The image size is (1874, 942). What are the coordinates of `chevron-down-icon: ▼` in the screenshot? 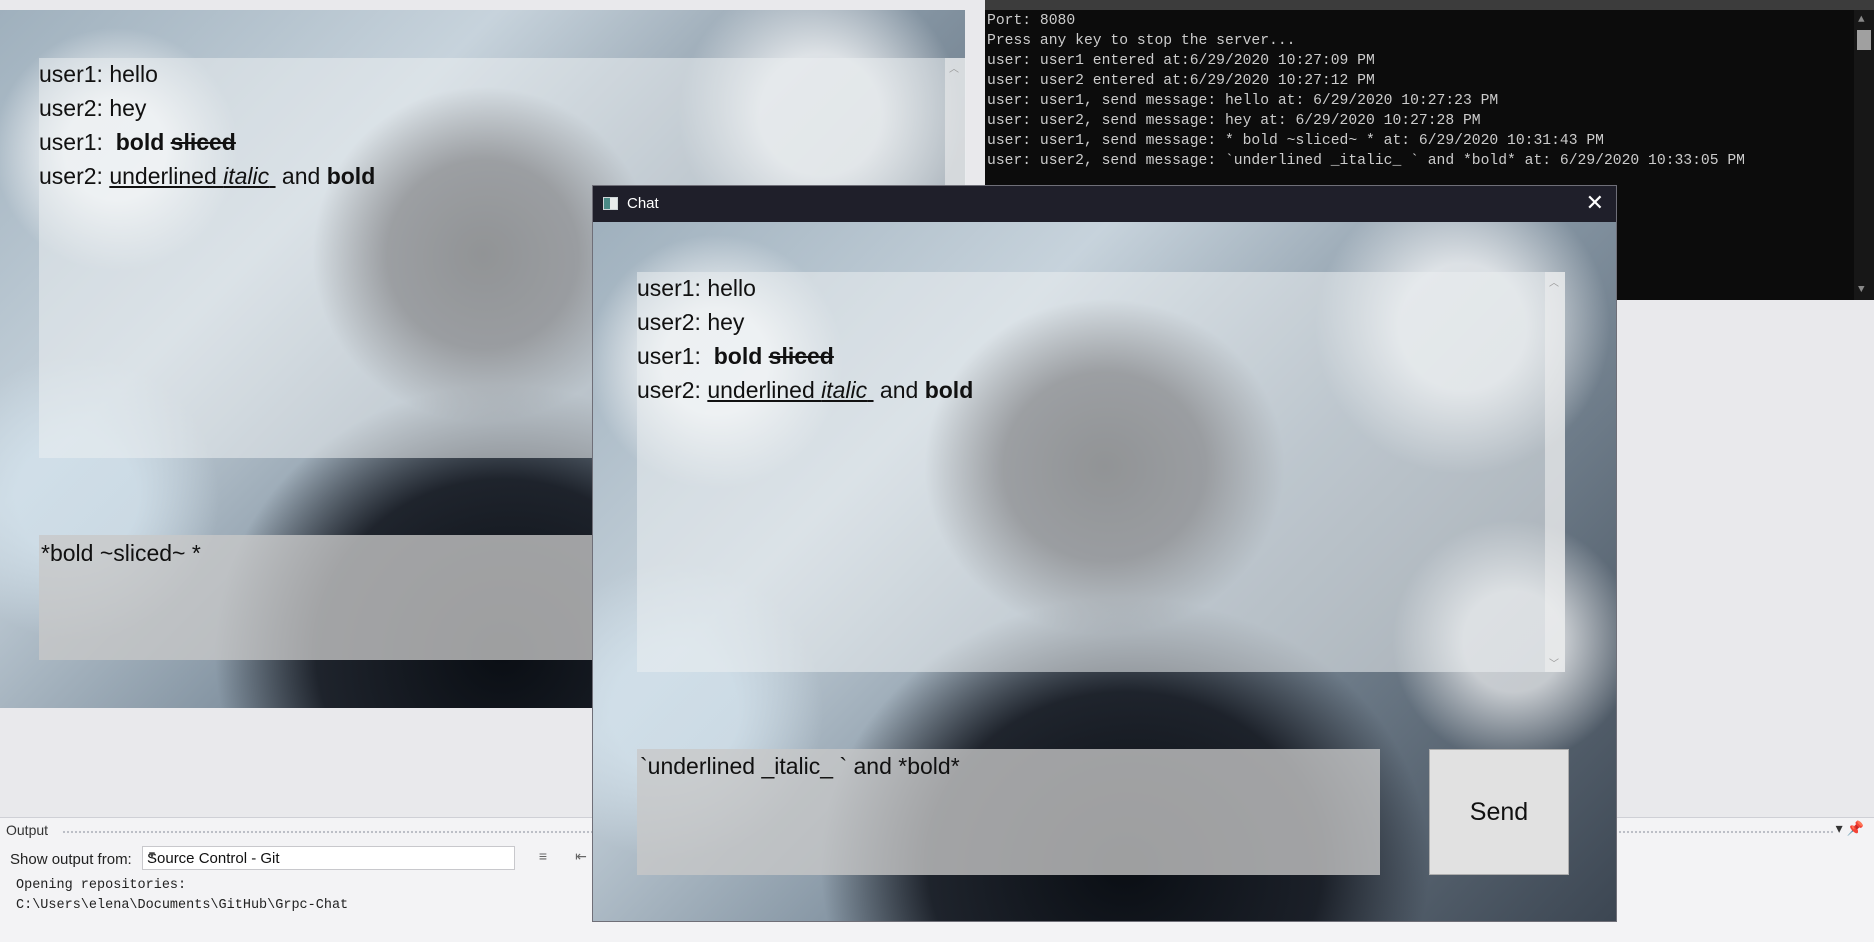 It's located at (152, 855).